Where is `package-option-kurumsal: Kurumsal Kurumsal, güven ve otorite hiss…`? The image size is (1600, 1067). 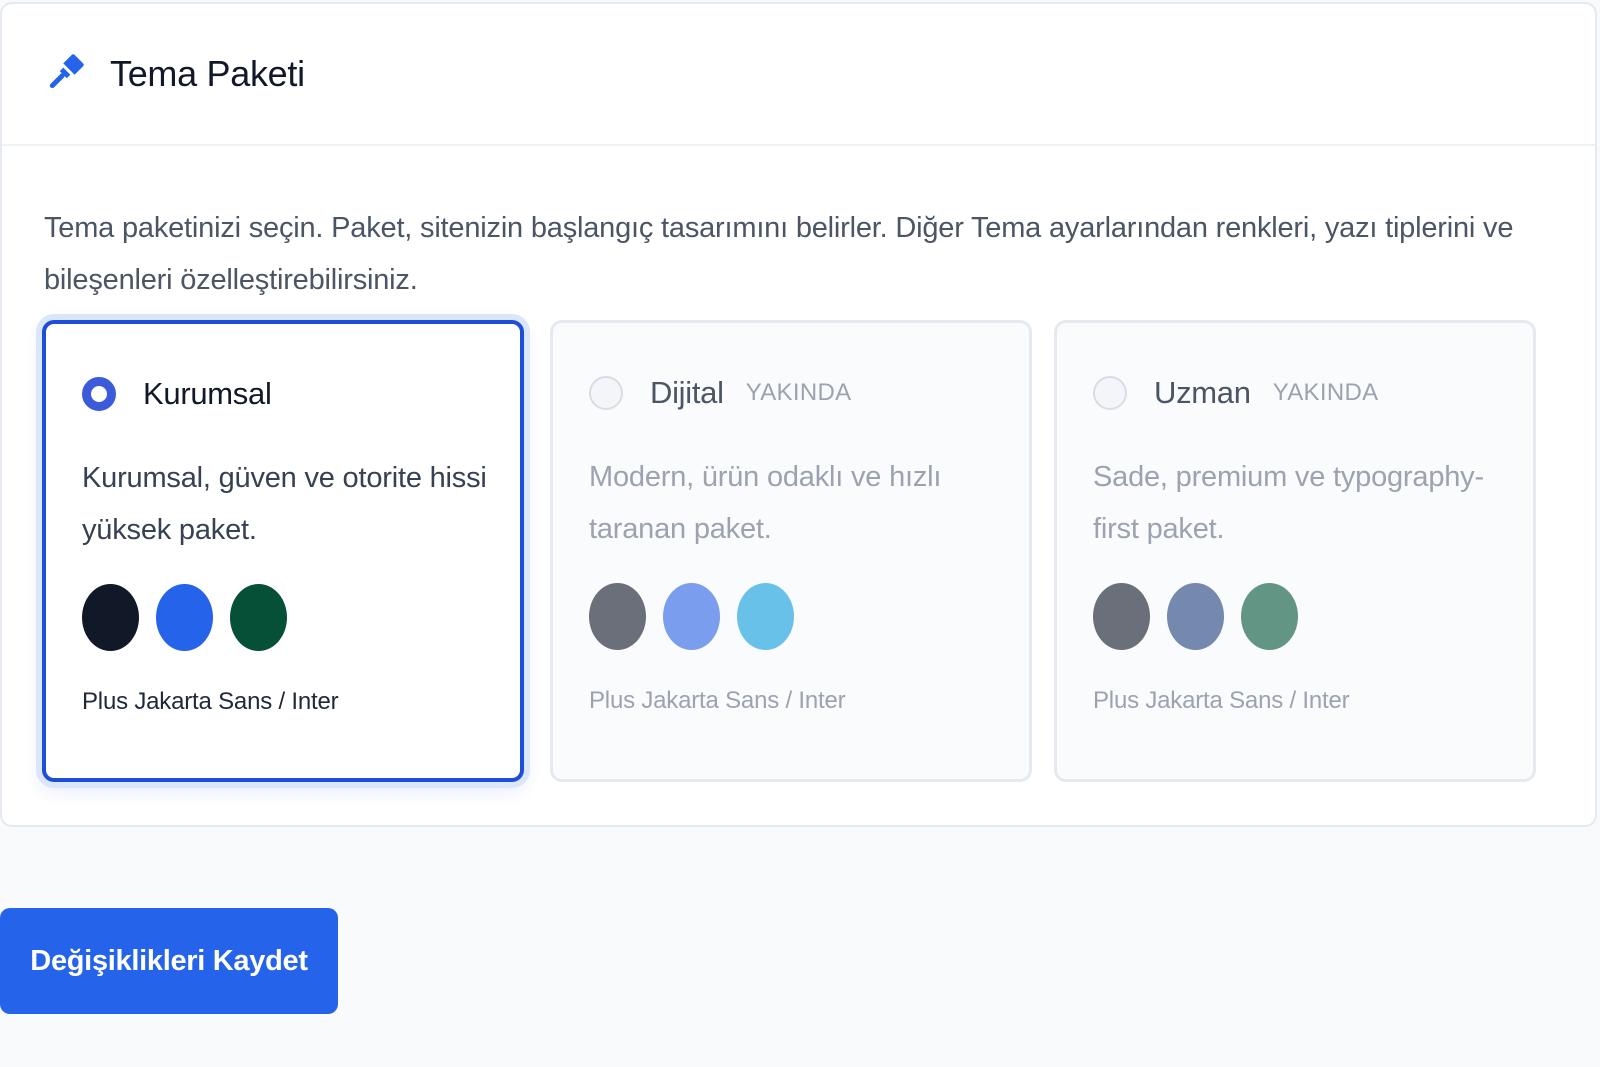
package-option-kurumsal: Kurumsal Kurumsal, güven ve otorite hiss… is located at coordinates (283, 551).